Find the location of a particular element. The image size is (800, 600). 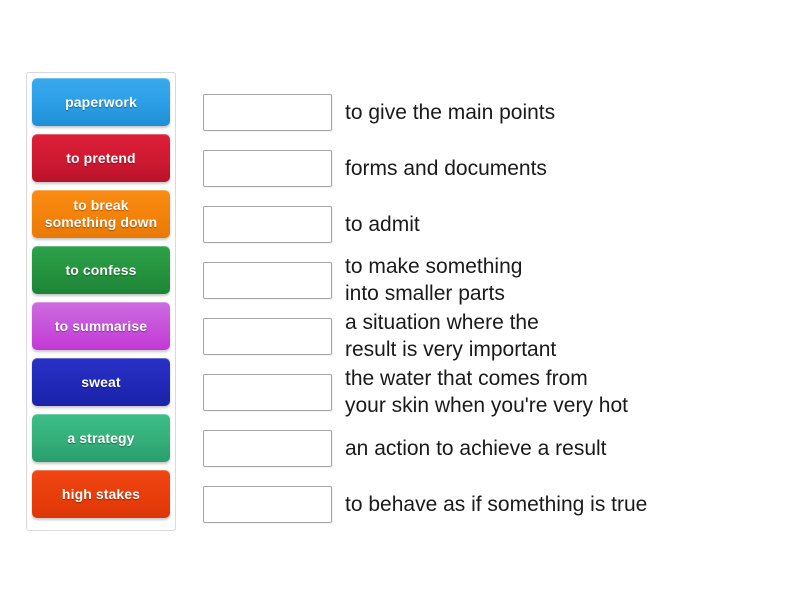

word-tile: a strategy is located at coordinates (101, 438).